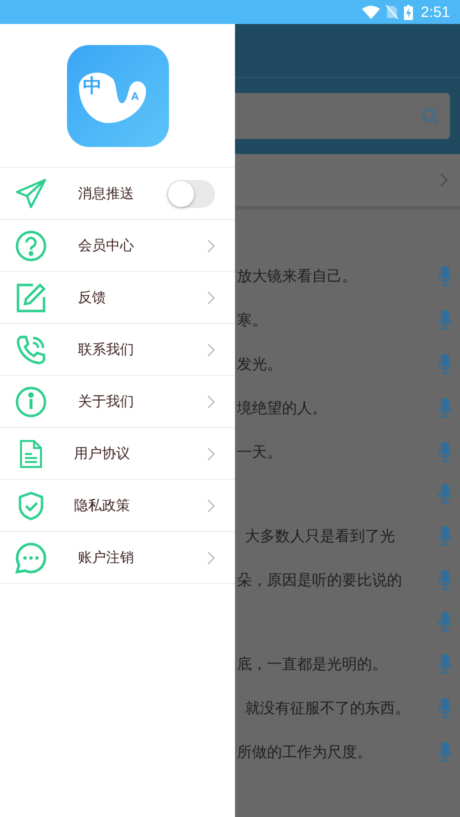 The width and height of the screenshot is (460, 817). Describe the element at coordinates (305, 752) in the screenshot. I see `sentence-text: 所做的工作为尺度。` at that location.